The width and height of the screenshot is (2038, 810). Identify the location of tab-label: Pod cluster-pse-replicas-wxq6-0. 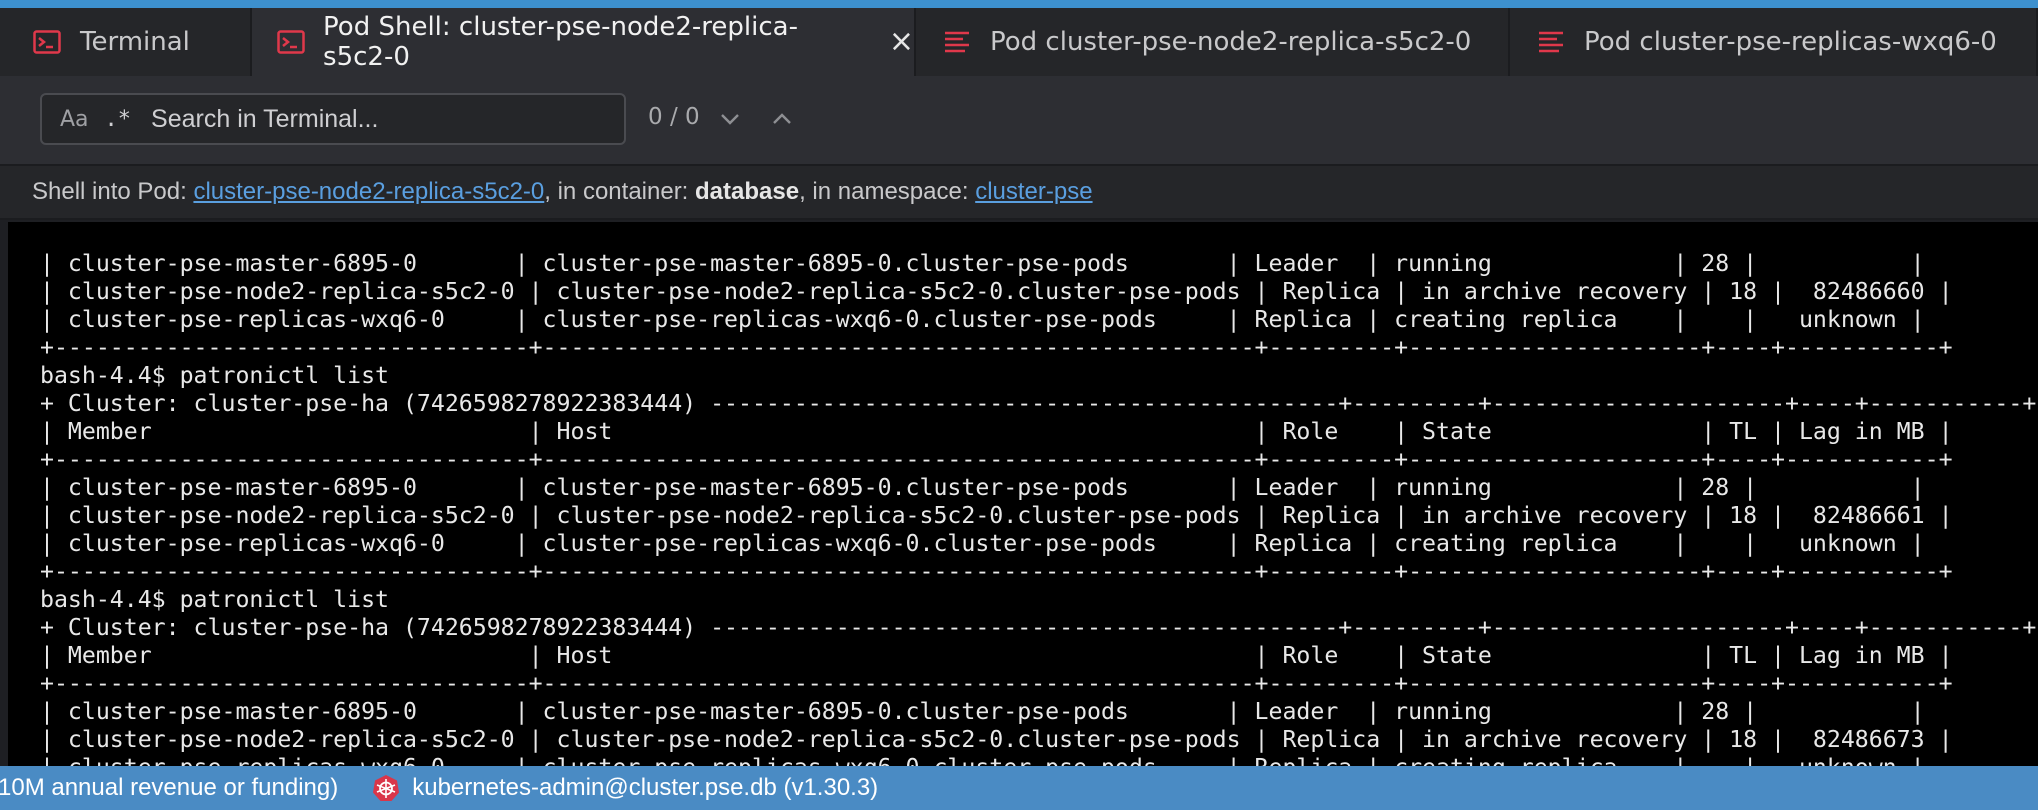
(1790, 42).